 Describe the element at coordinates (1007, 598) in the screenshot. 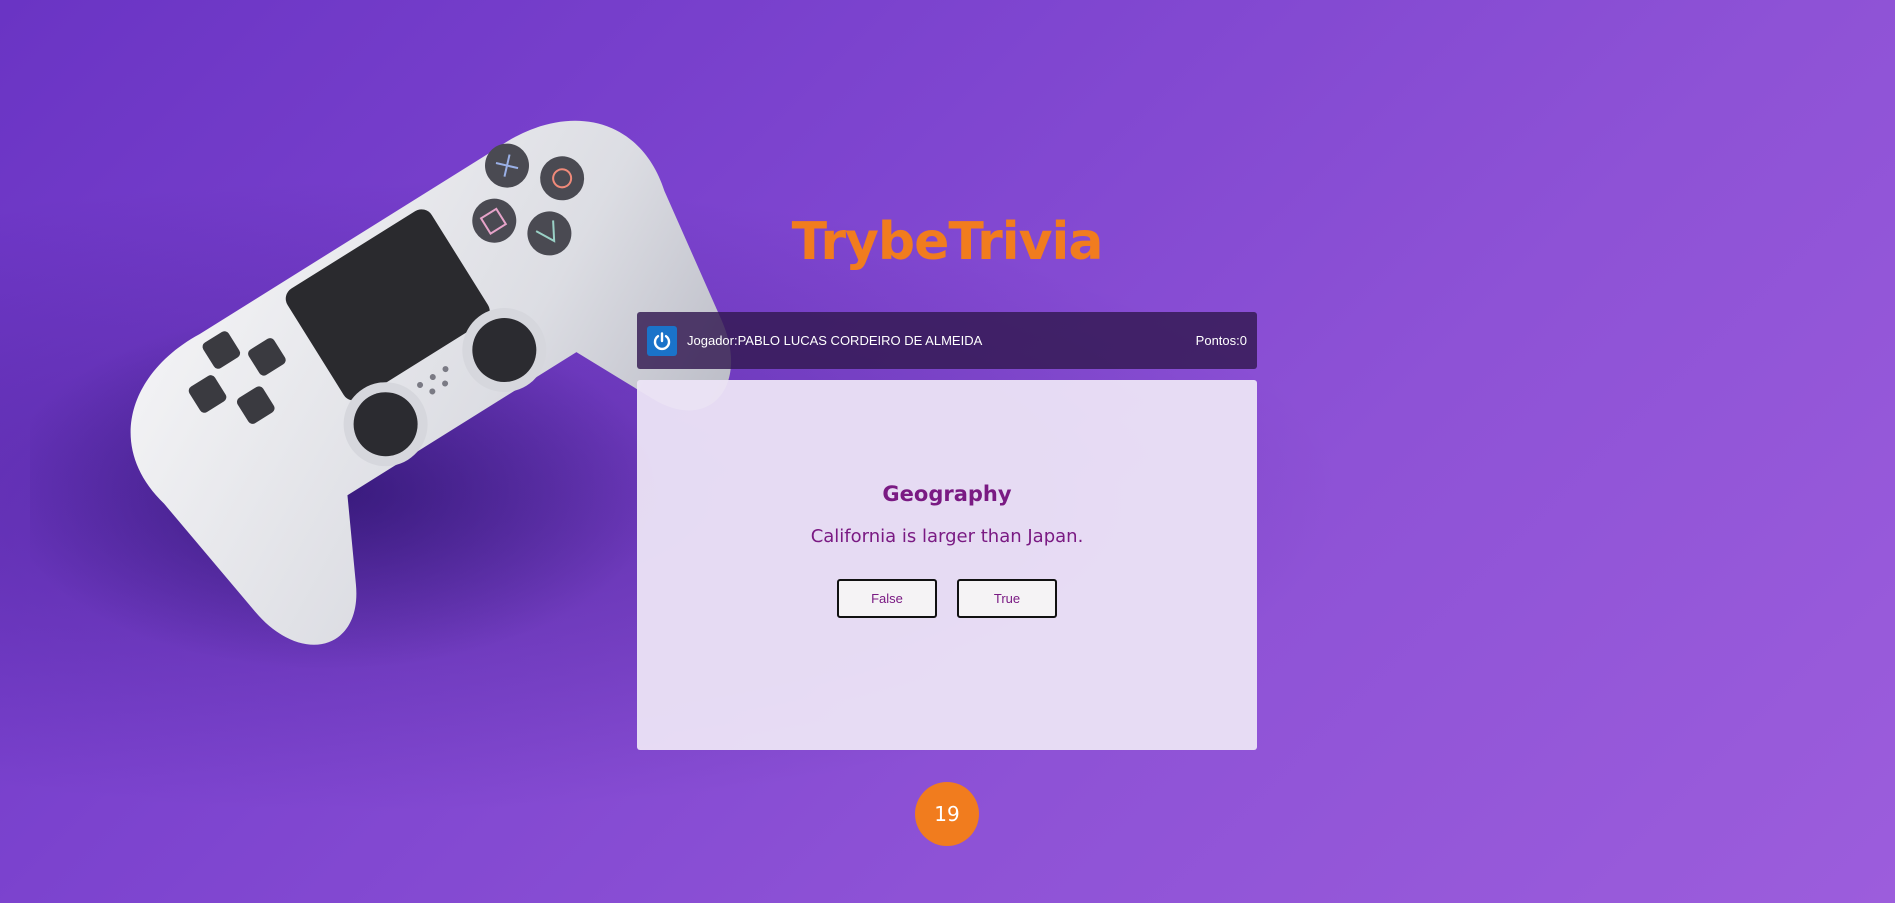

I see `answer-true-button: True` at that location.